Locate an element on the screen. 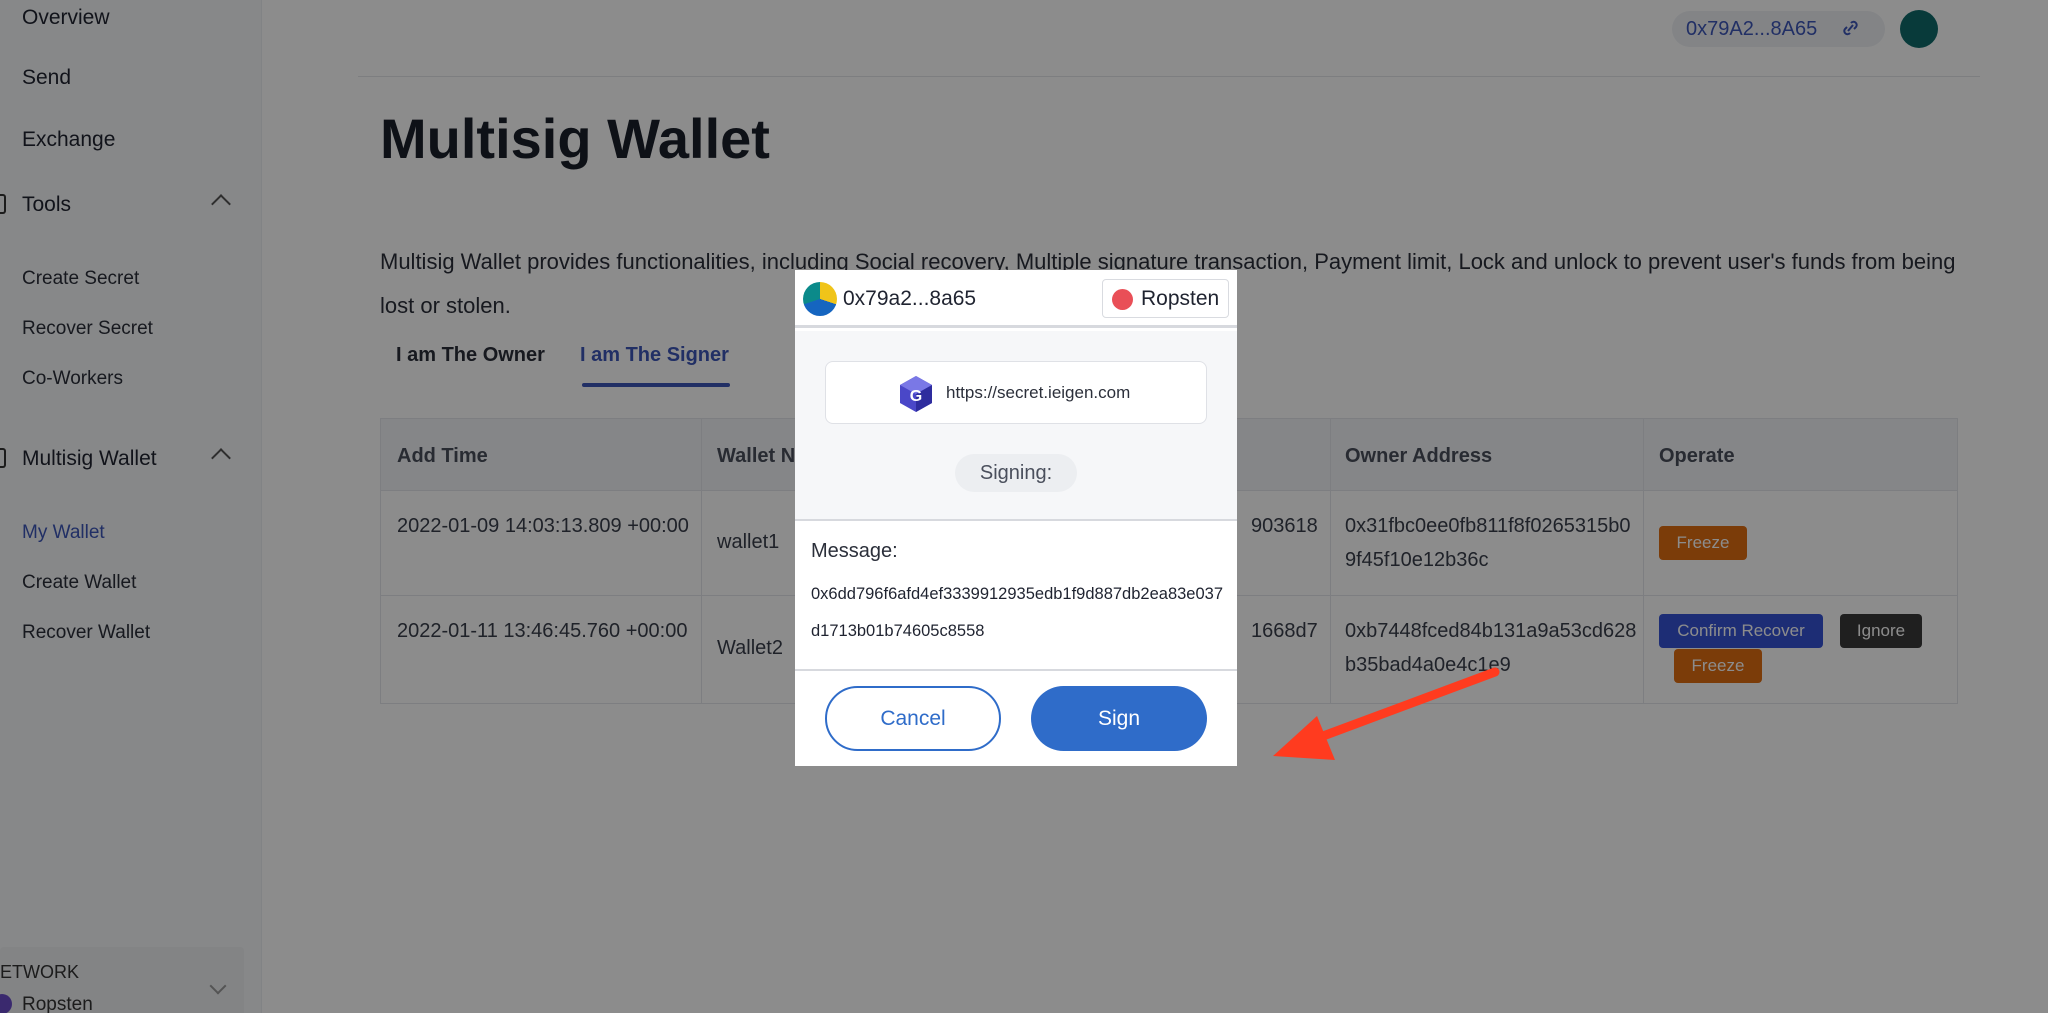 The image size is (2048, 1013). network-name: Ropsten is located at coordinates (1180, 298).